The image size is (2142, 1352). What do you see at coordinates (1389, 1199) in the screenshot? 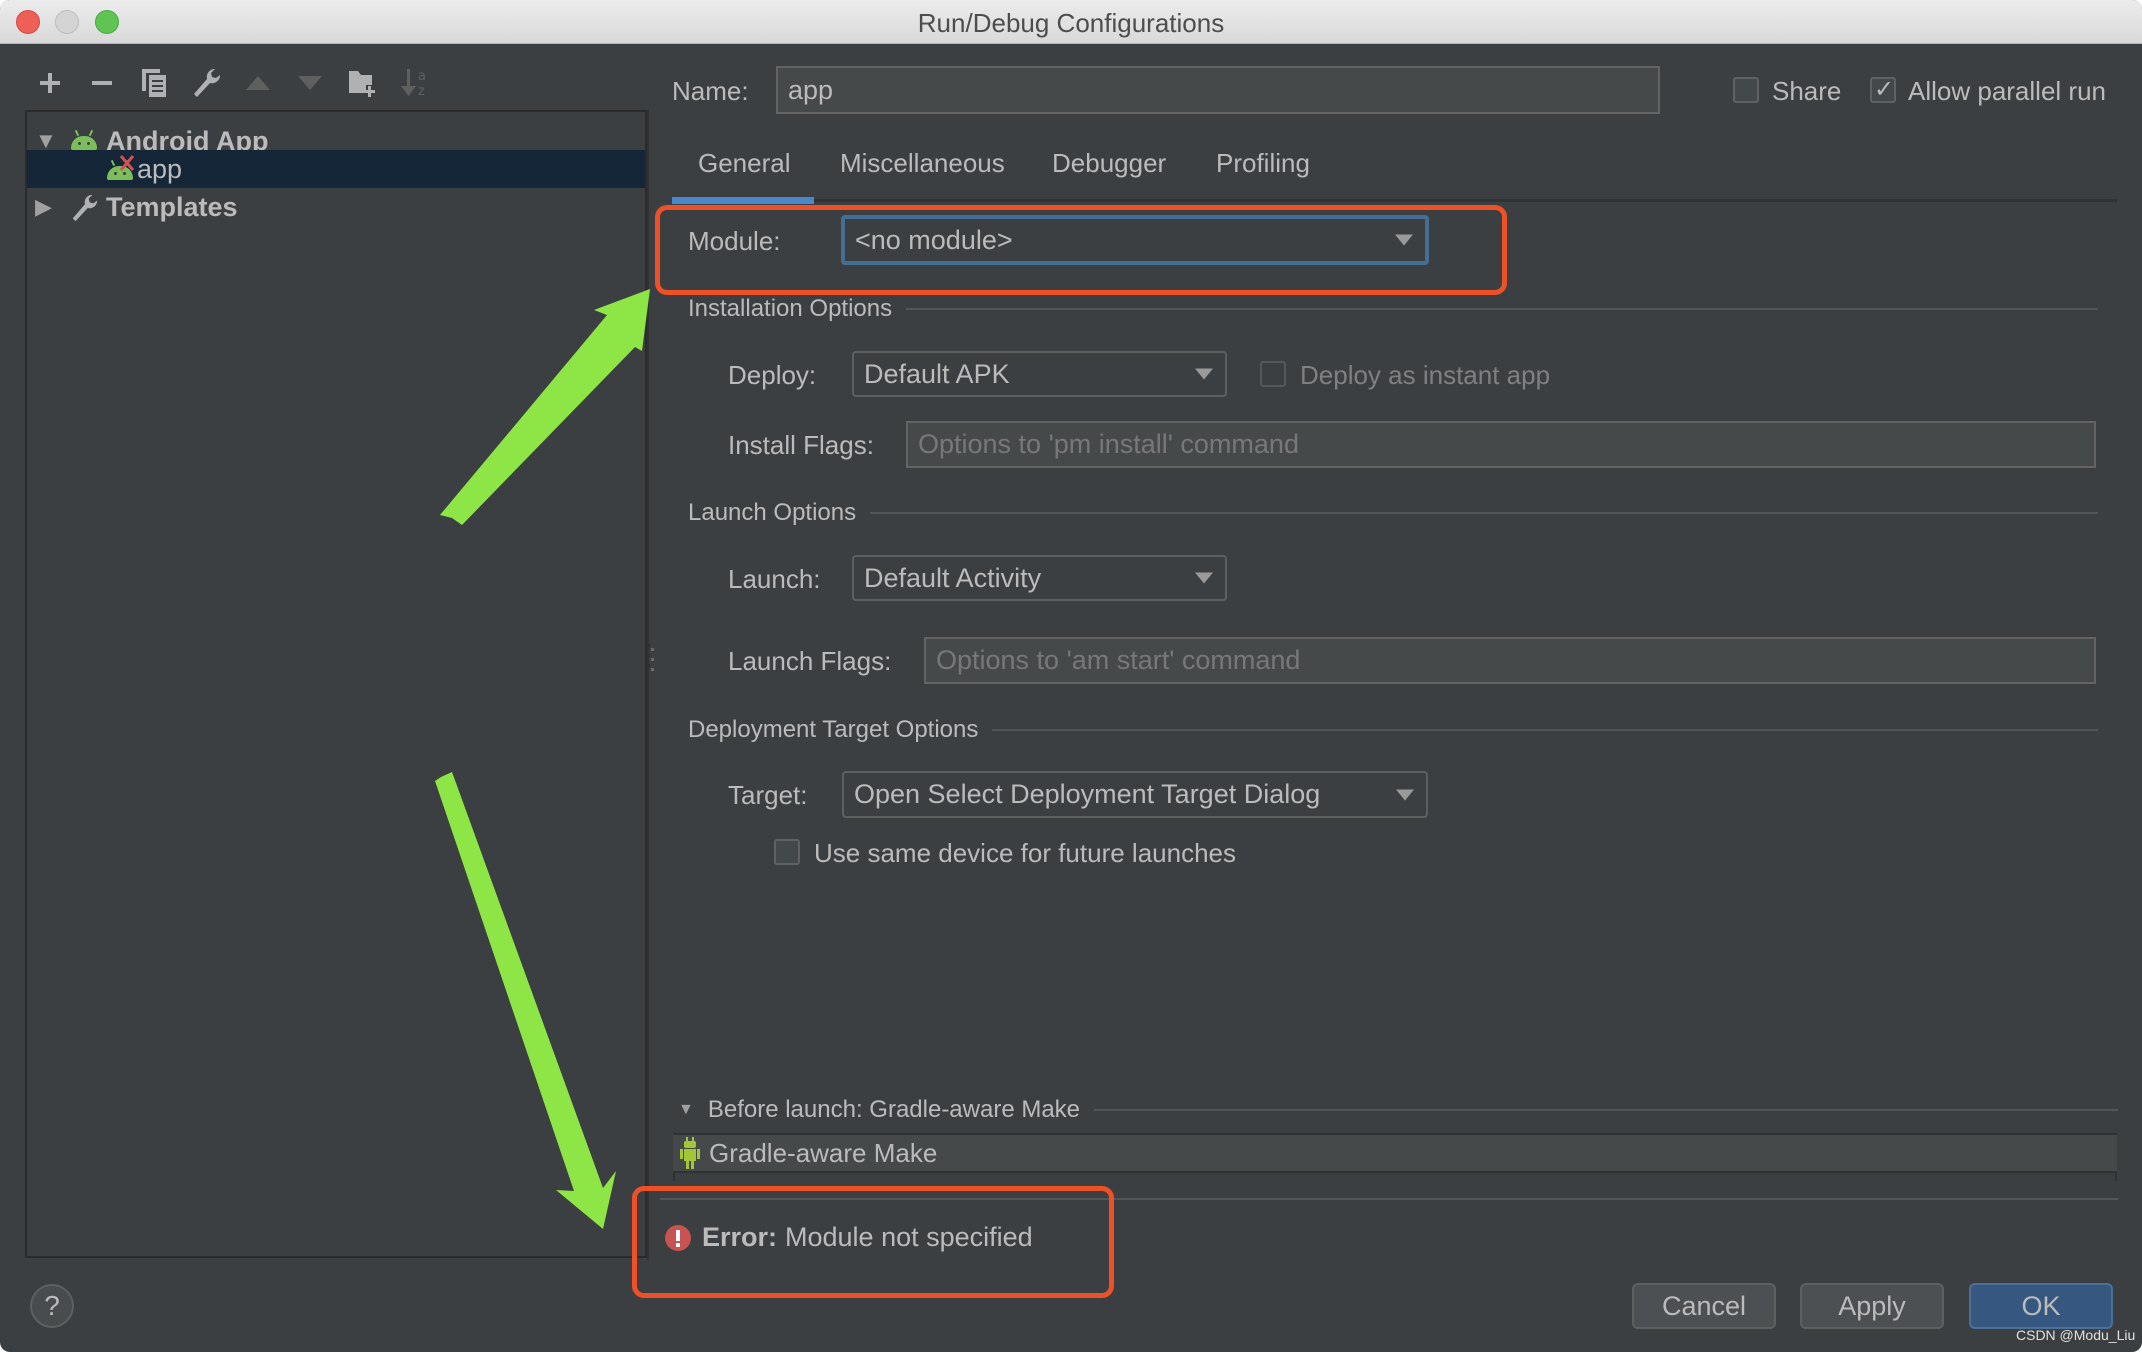
I see `error-separator` at bounding box center [1389, 1199].